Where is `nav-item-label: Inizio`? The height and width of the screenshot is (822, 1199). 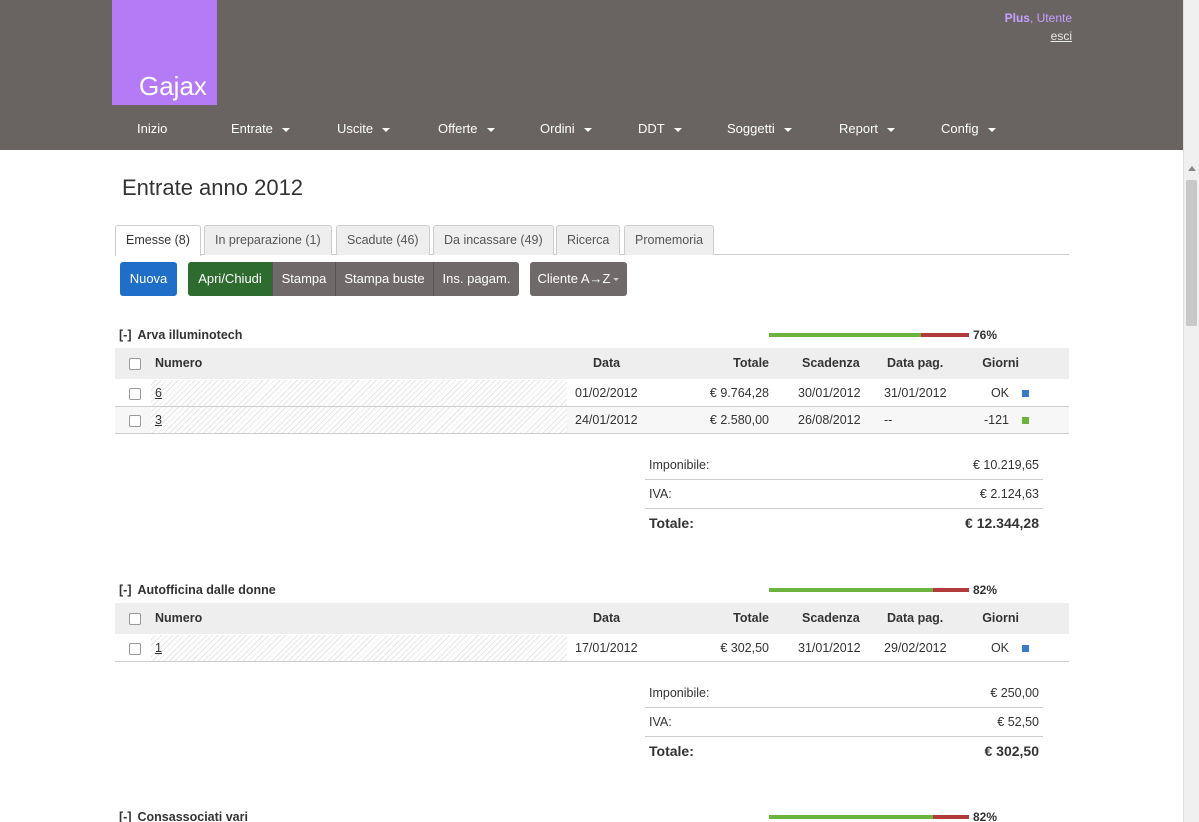 nav-item-label: Inizio is located at coordinates (152, 128).